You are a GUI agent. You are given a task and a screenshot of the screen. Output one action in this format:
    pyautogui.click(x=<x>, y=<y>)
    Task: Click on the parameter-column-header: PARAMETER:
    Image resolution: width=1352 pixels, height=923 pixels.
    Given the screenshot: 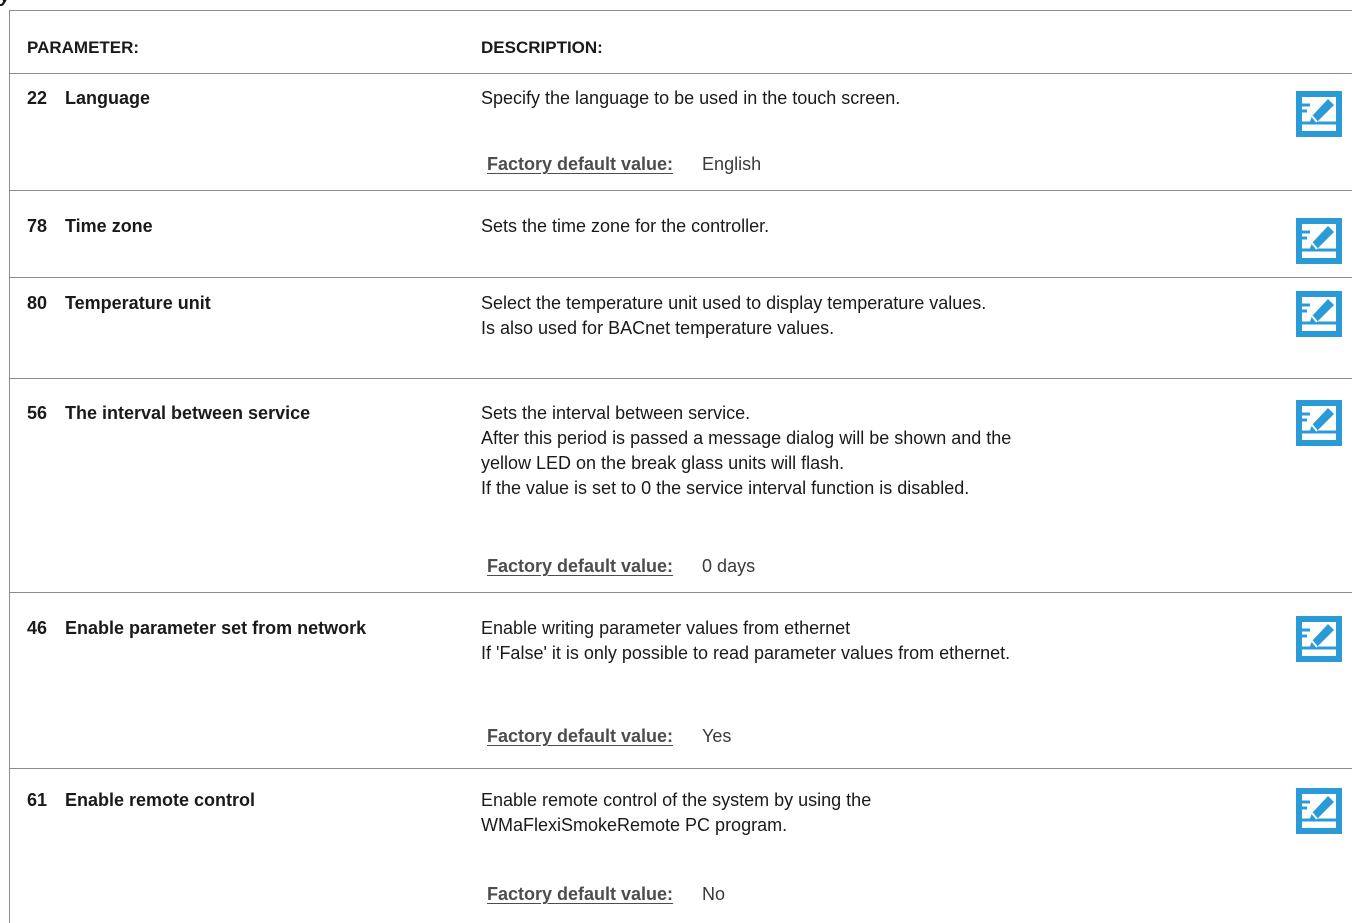 What is the action you would take?
    pyautogui.click(x=83, y=47)
    